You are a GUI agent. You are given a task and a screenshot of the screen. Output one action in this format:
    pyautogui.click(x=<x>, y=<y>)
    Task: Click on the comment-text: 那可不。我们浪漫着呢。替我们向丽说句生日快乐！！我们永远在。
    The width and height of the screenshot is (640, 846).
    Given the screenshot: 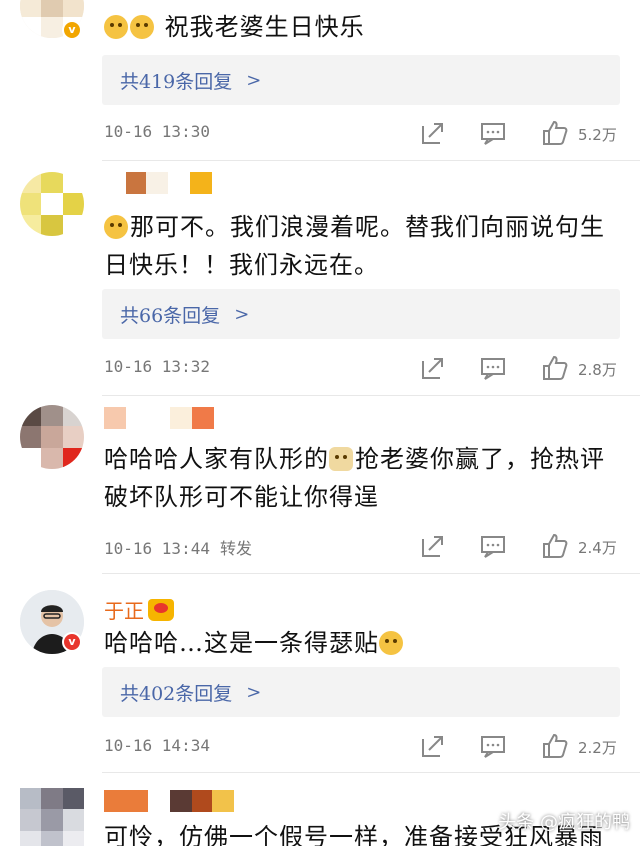 What is the action you would take?
    pyautogui.click(x=354, y=246)
    